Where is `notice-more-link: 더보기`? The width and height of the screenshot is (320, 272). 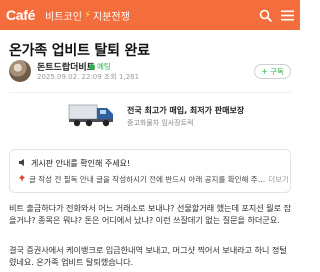 notice-more-link: 더보기 is located at coordinates (278, 179).